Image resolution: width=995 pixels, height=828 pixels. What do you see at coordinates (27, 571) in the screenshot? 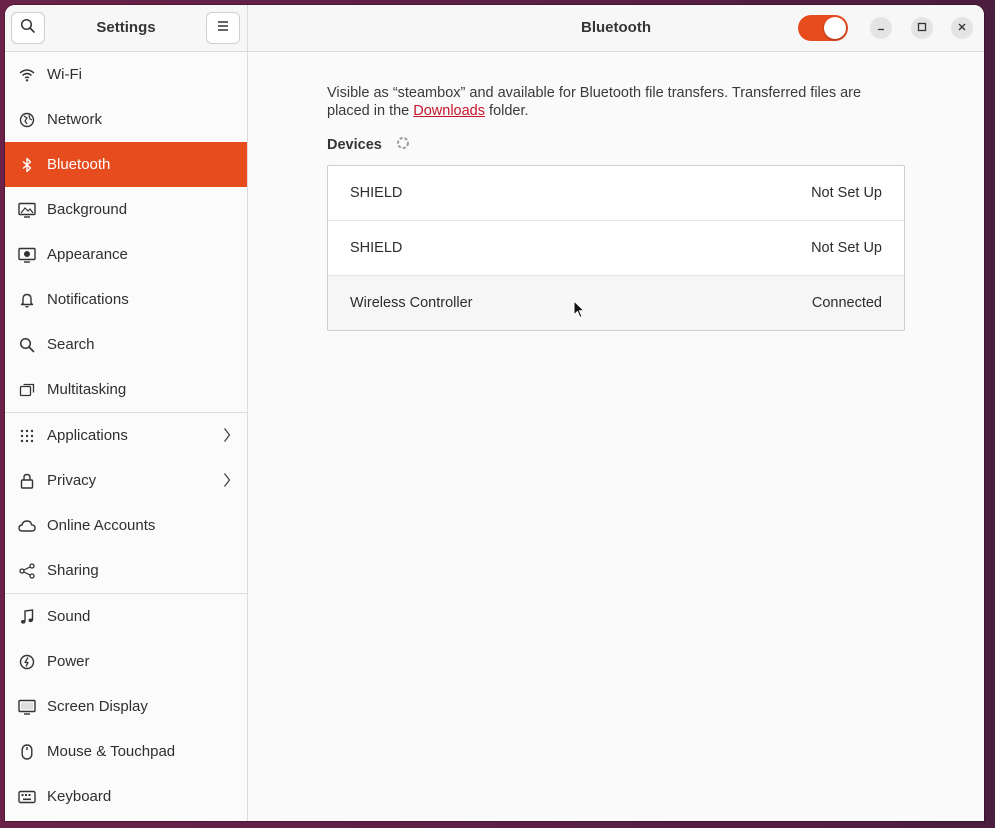
I see `share-icon` at bounding box center [27, 571].